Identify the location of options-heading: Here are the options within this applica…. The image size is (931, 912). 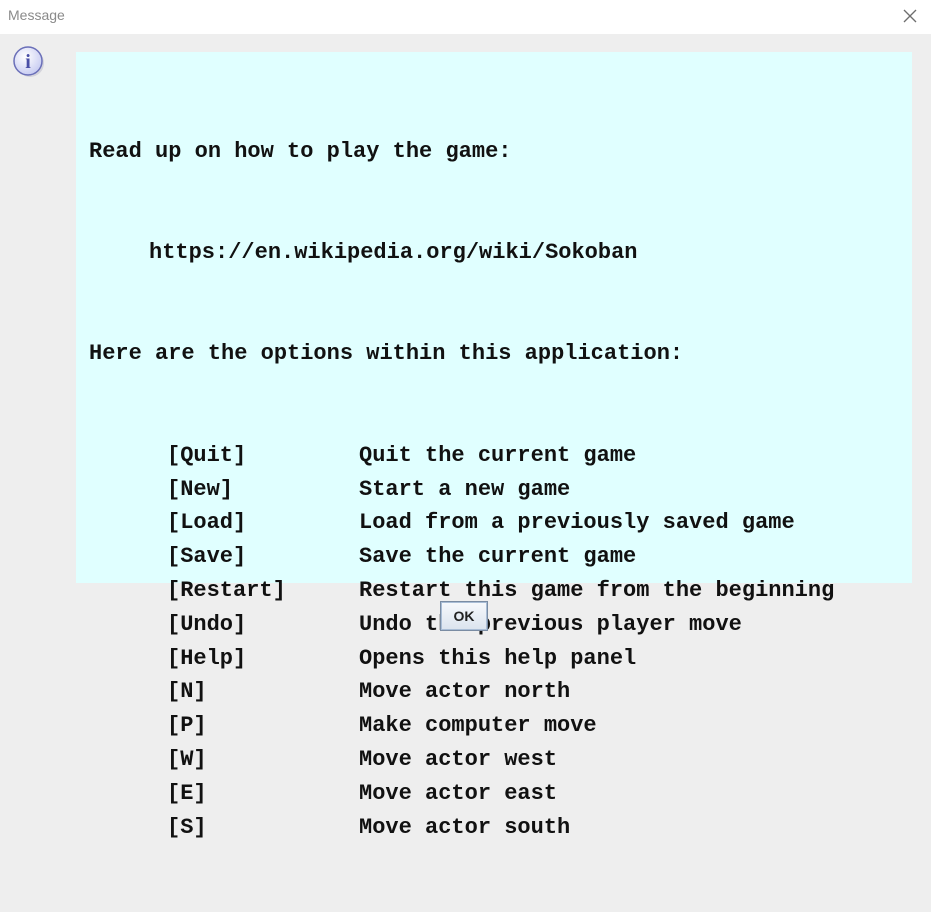
(386, 354).